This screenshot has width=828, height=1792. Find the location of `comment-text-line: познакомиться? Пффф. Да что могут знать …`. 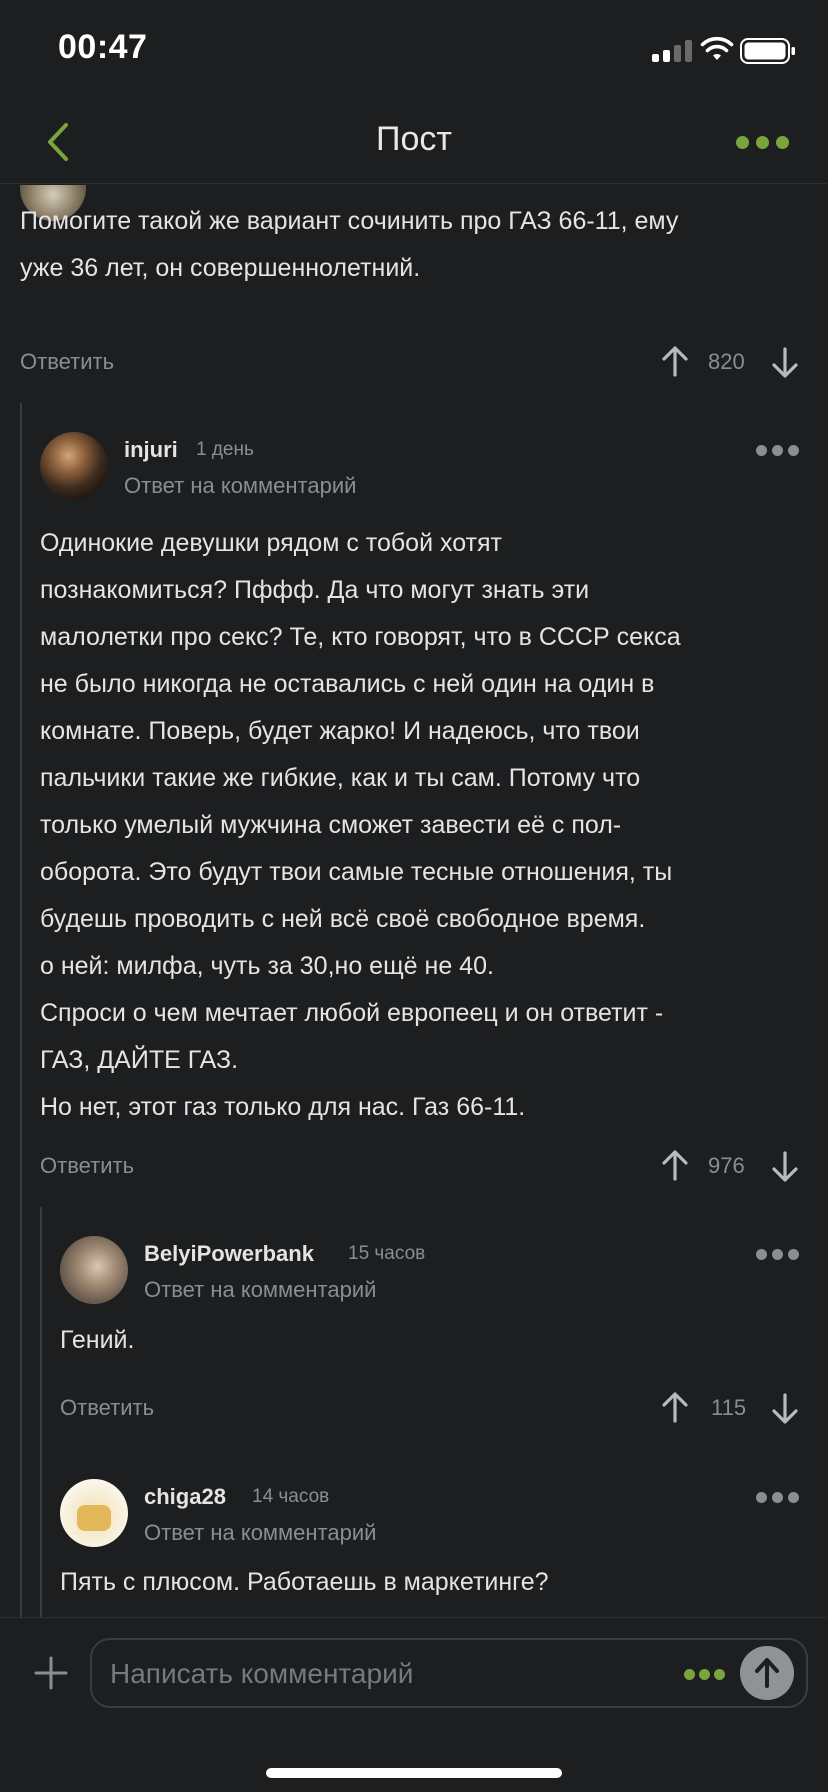

comment-text-line: познакомиться? Пффф. Да что могут знать … is located at coordinates (315, 590).